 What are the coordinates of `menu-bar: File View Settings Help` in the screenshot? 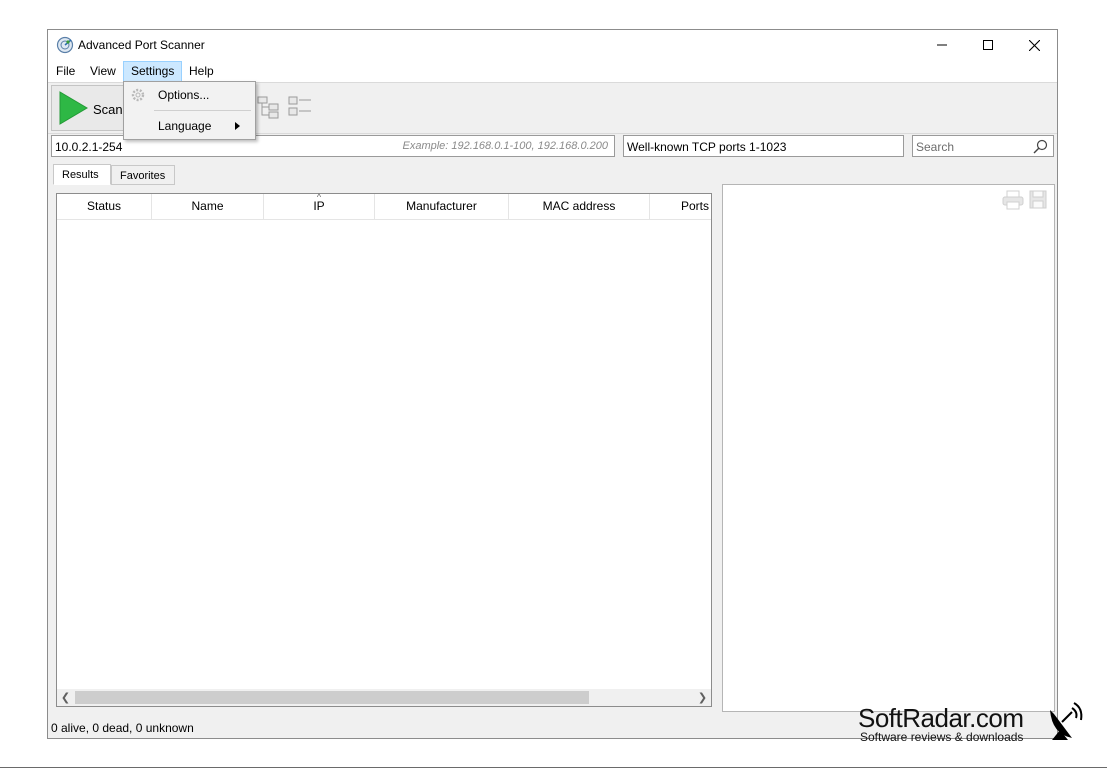 It's located at (552, 71).